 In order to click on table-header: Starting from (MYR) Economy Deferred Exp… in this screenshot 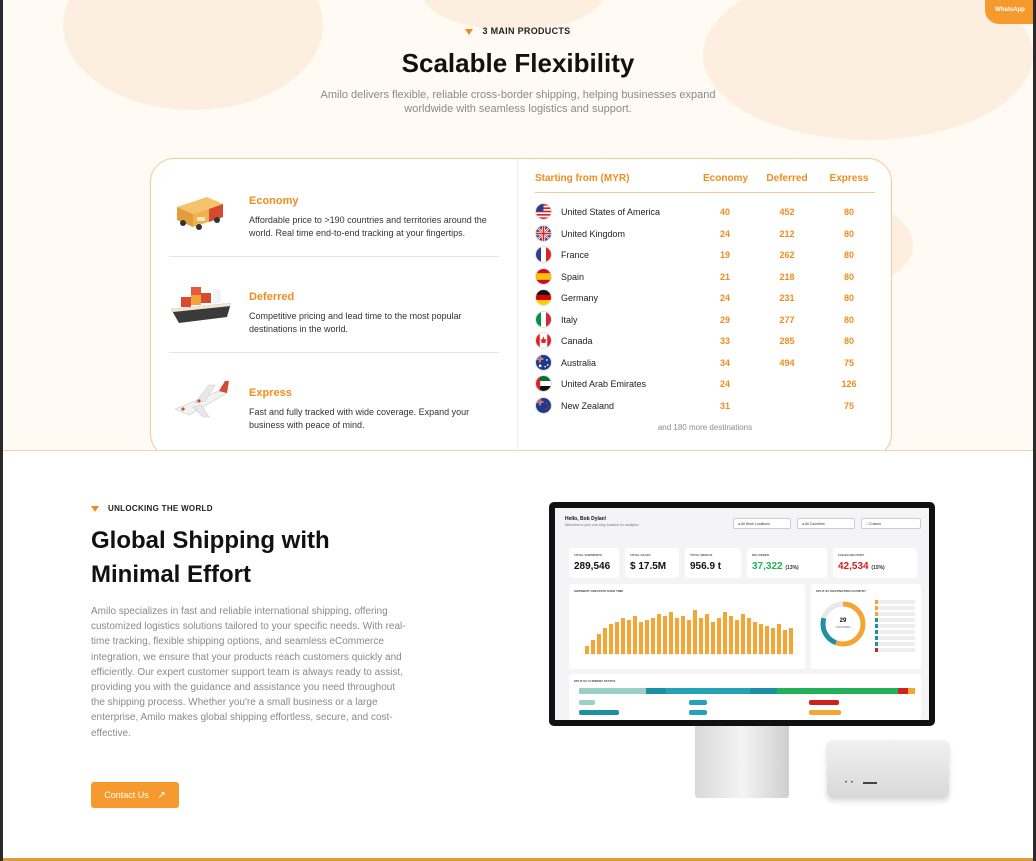, I will do `click(705, 183)`.